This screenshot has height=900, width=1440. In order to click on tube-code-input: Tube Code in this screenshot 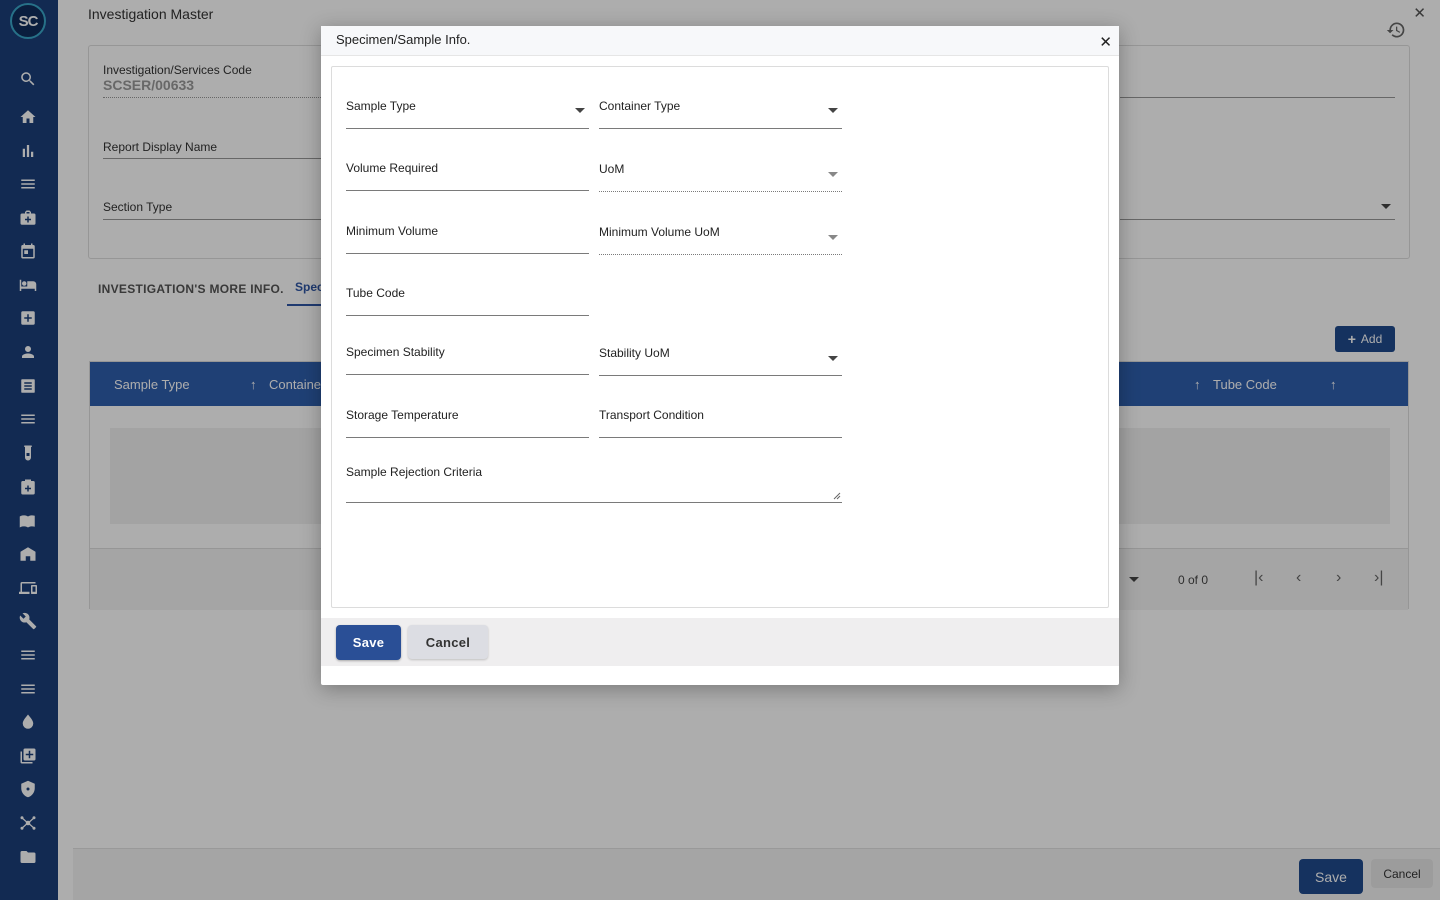, I will do `click(467, 301)`.